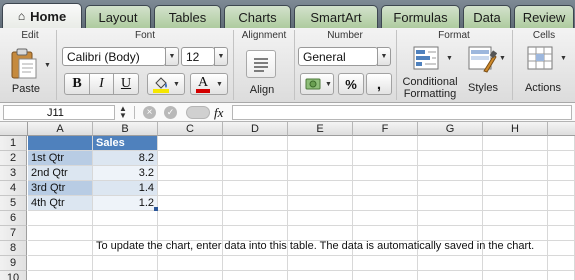 The height and width of the screenshot is (280, 575). Describe the element at coordinates (47, 65) in the screenshot. I see `paste-dropdown-icon: ▼` at that location.